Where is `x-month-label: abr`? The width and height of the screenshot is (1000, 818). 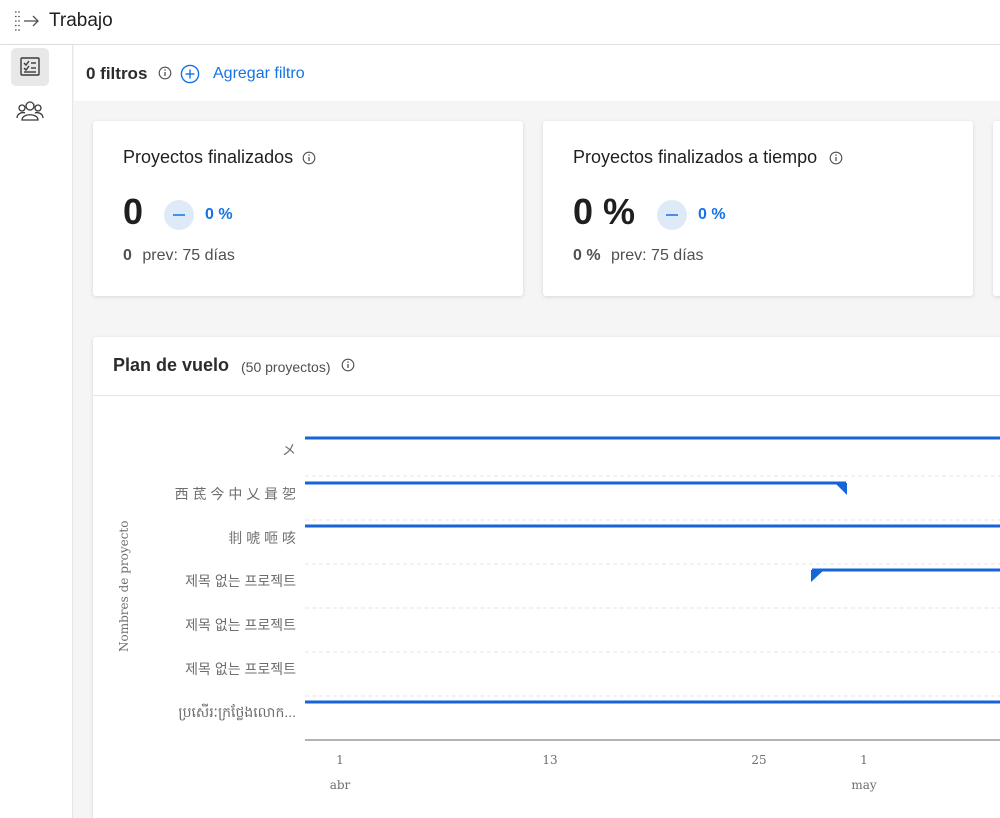
x-month-label: abr is located at coordinates (340, 785).